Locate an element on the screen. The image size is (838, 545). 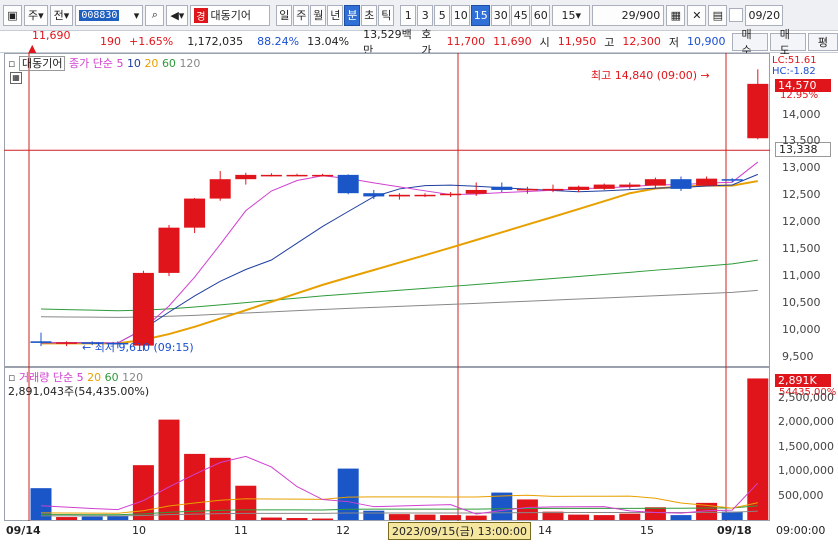
last-volume-tag: 2,891K is located at coordinates (803, 380).